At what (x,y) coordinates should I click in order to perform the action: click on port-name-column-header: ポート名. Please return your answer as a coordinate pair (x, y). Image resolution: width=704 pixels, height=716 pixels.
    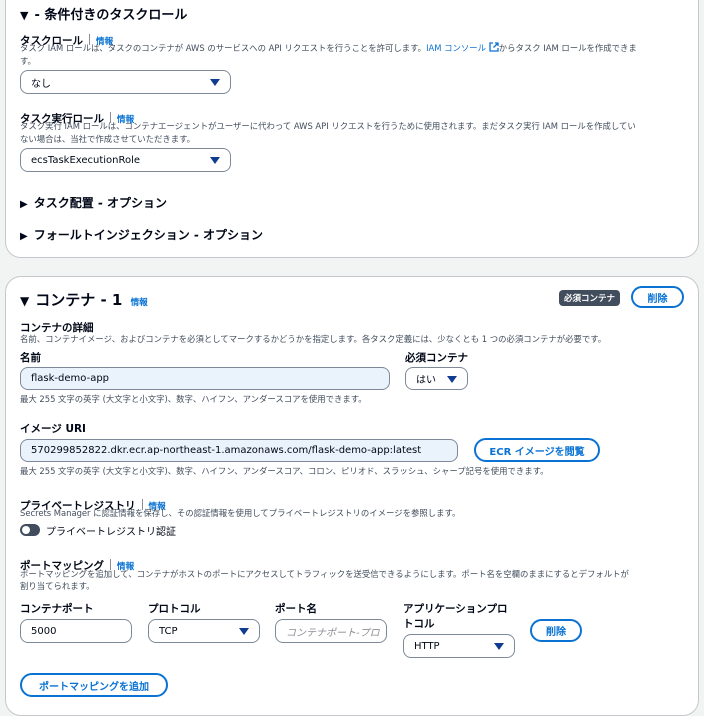
    Looking at the image, I should click on (296, 609).